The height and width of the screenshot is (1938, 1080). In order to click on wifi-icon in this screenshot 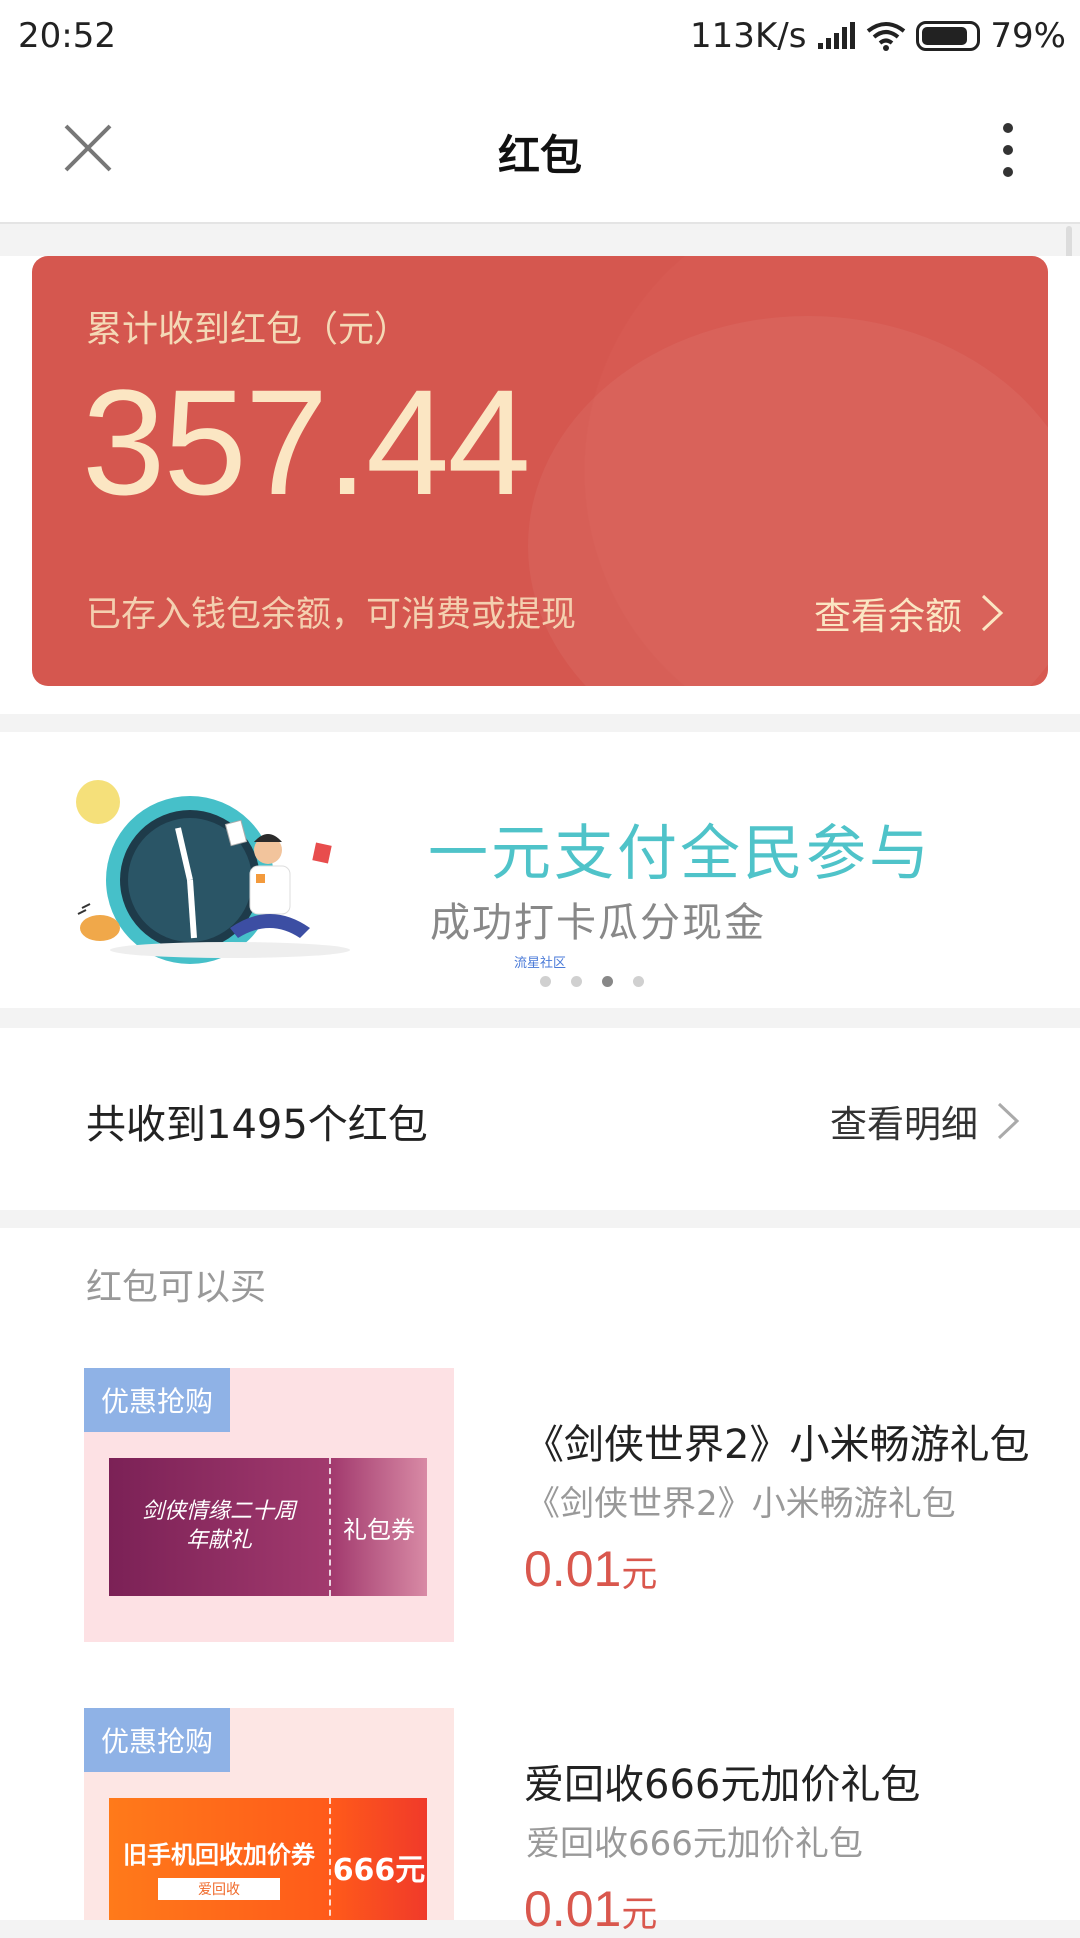, I will do `click(886, 36)`.